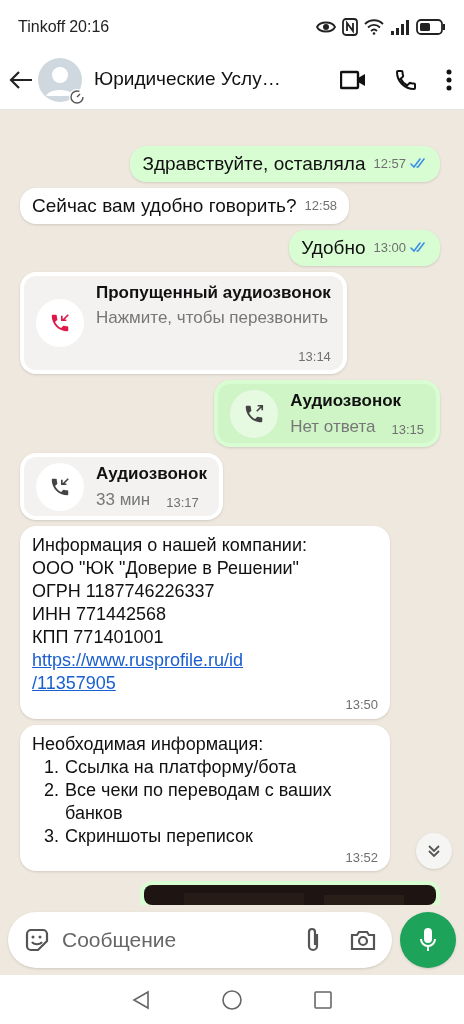  What do you see at coordinates (254, 163) in the screenshot?
I see `message-text: Здравствуйте, оставляла` at bounding box center [254, 163].